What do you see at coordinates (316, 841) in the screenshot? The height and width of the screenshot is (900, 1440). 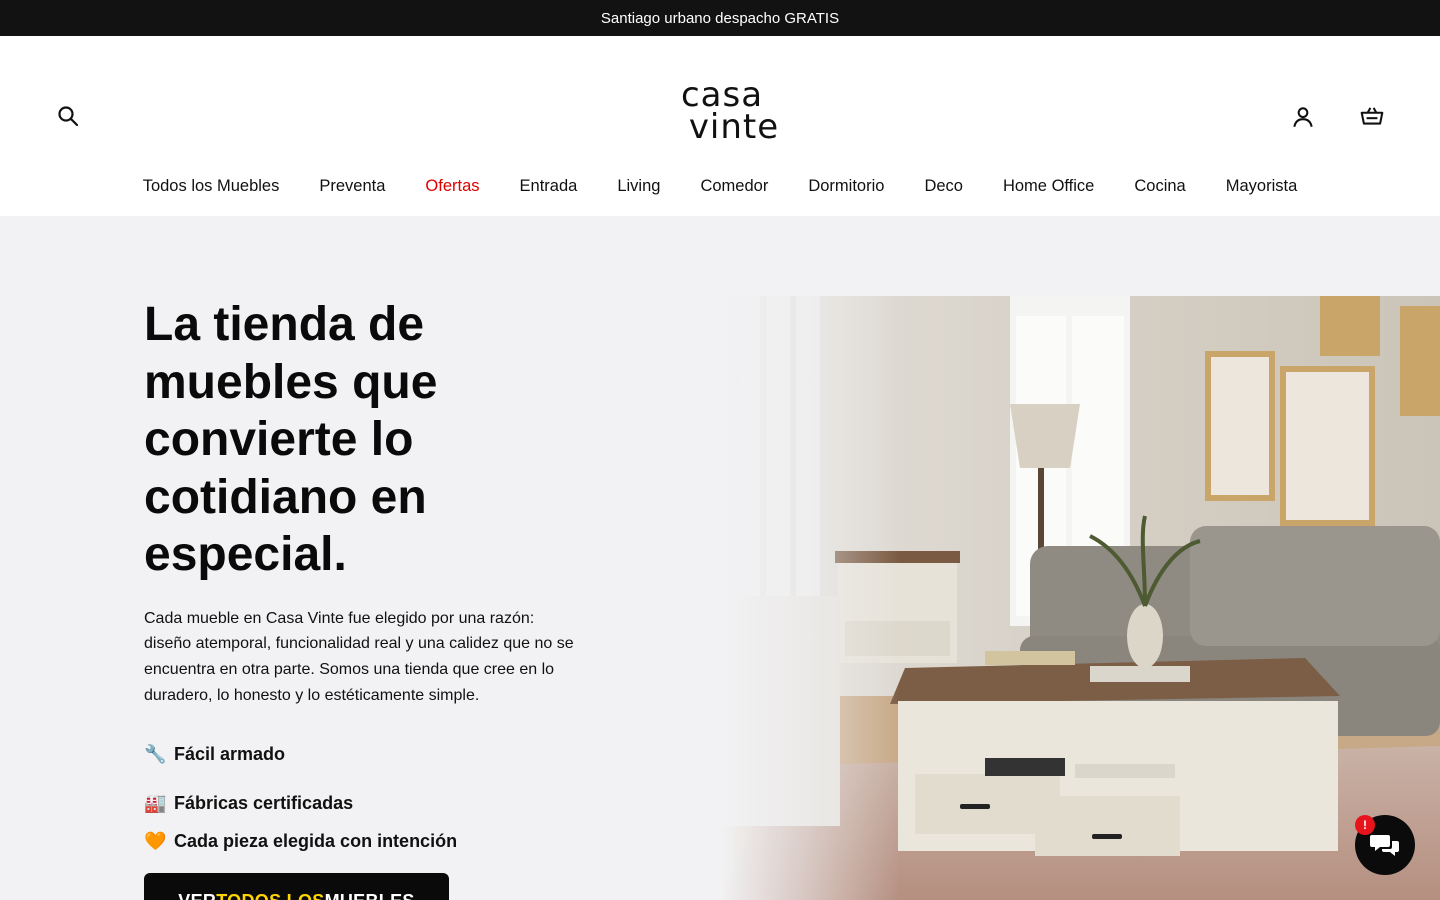 I see `feature-label: Cada pieza elegida con intención` at bounding box center [316, 841].